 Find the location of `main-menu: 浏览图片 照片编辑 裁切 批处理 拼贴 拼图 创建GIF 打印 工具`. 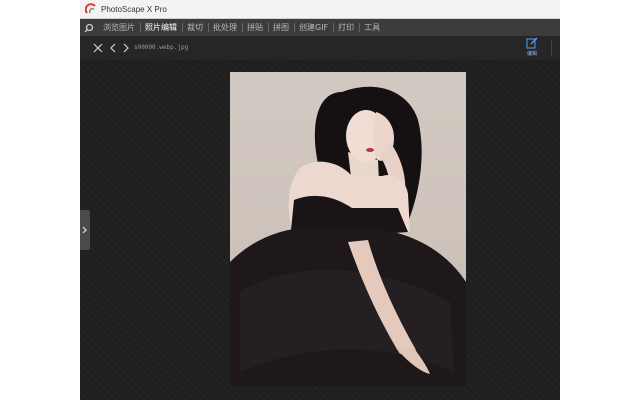

main-menu: 浏览图片 照片编辑 裁切 批处理 拼贴 拼图 创建GIF 打印 工具 is located at coordinates (320, 27).